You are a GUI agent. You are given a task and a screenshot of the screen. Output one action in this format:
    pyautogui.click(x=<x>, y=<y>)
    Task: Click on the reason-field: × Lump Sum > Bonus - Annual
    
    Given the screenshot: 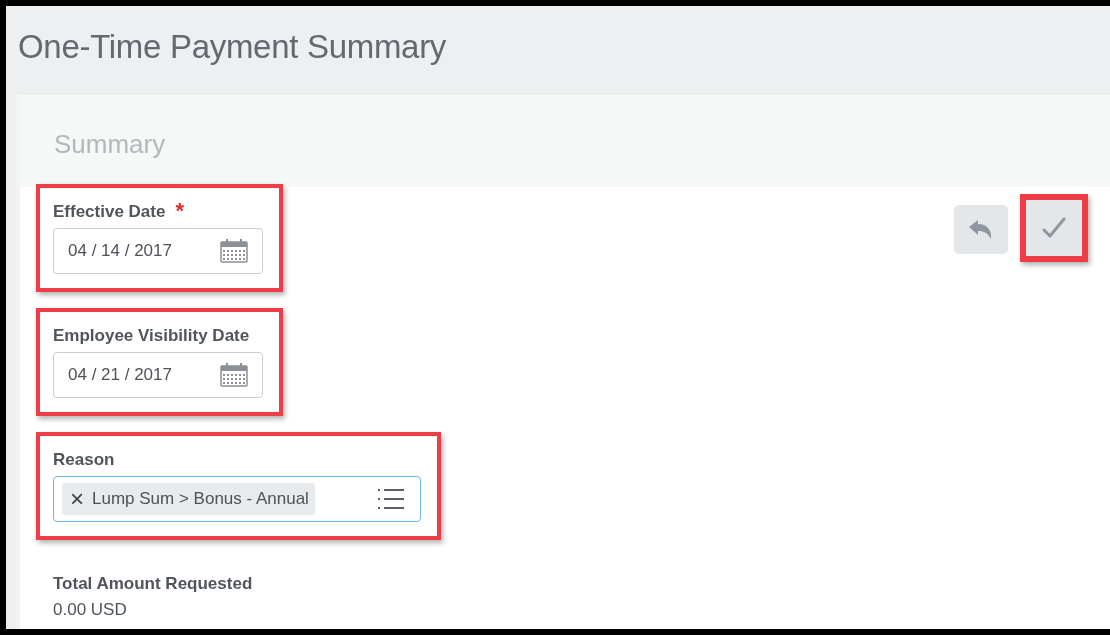 What is the action you would take?
    pyautogui.click(x=237, y=499)
    